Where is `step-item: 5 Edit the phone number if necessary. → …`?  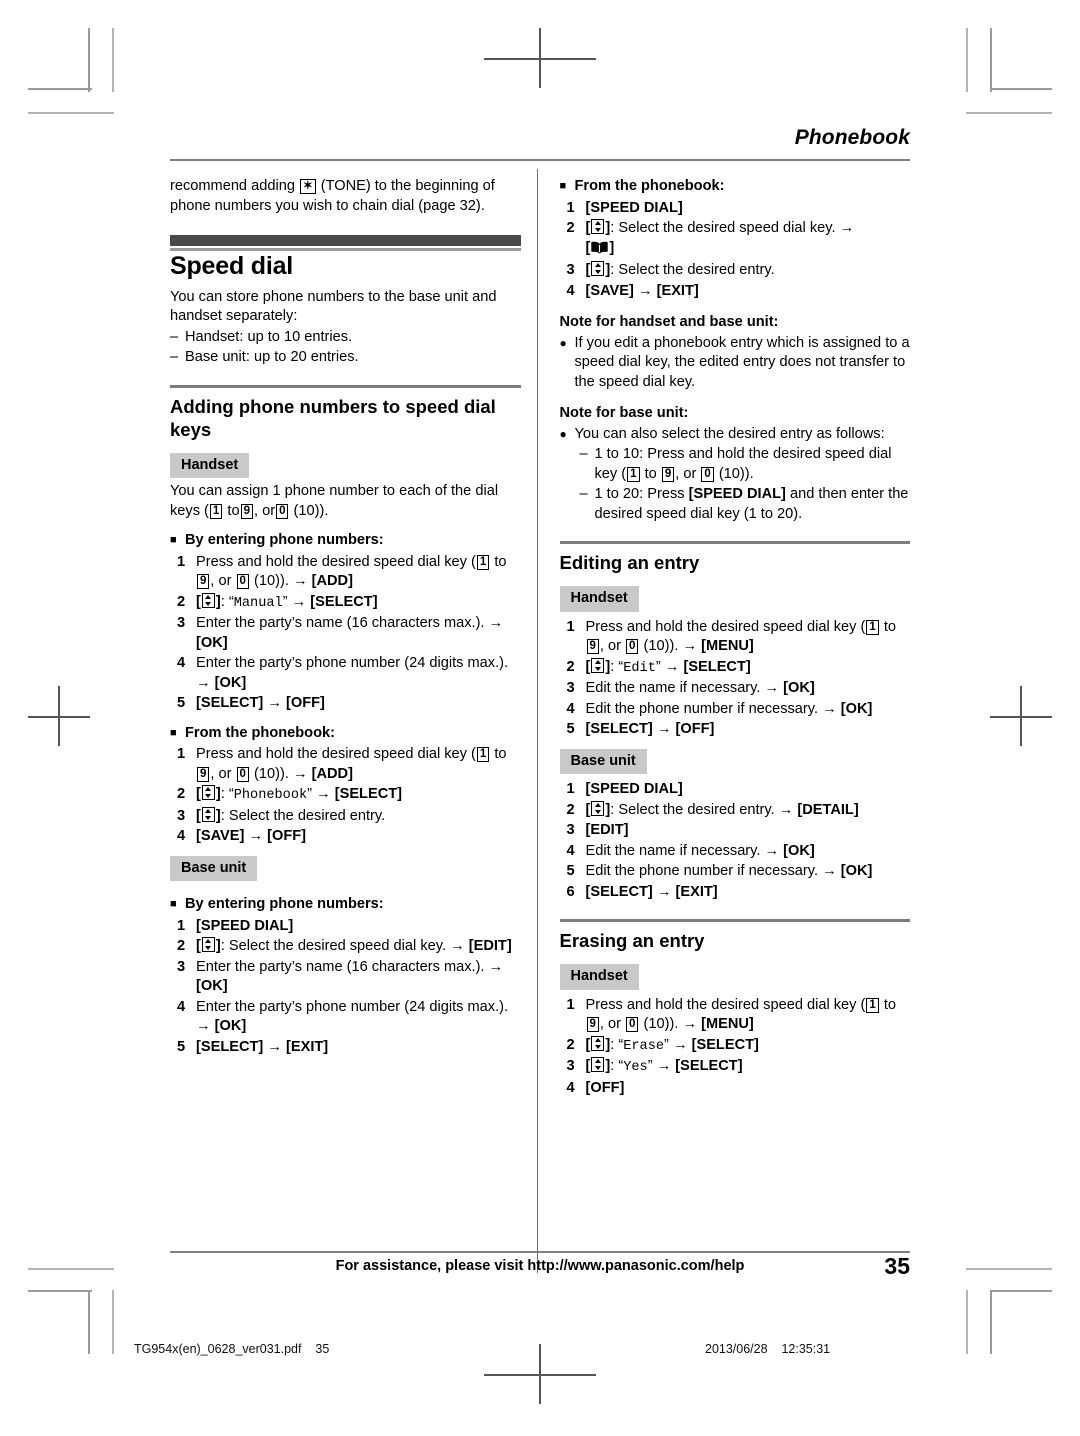 step-item: 5 Edit the phone number if necessary. → … is located at coordinates (735, 872).